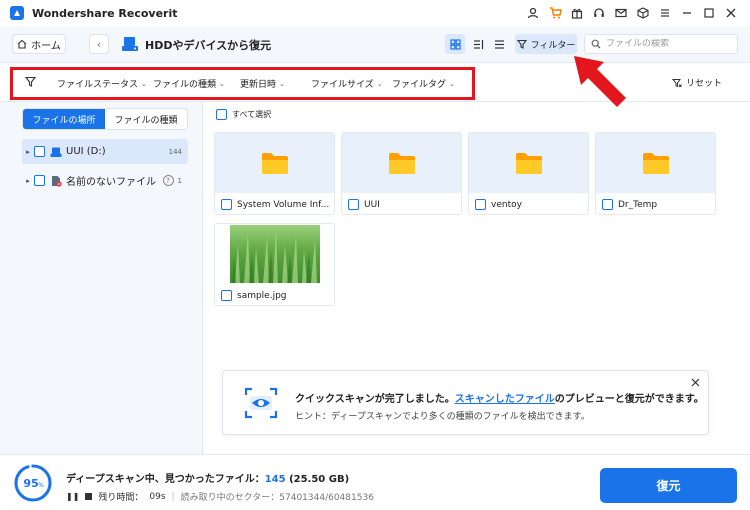 Image resolution: width=750 pixels, height=510 pixels. What do you see at coordinates (261, 403) in the screenshot?
I see `scan-preview-icon` at bounding box center [261, 403].